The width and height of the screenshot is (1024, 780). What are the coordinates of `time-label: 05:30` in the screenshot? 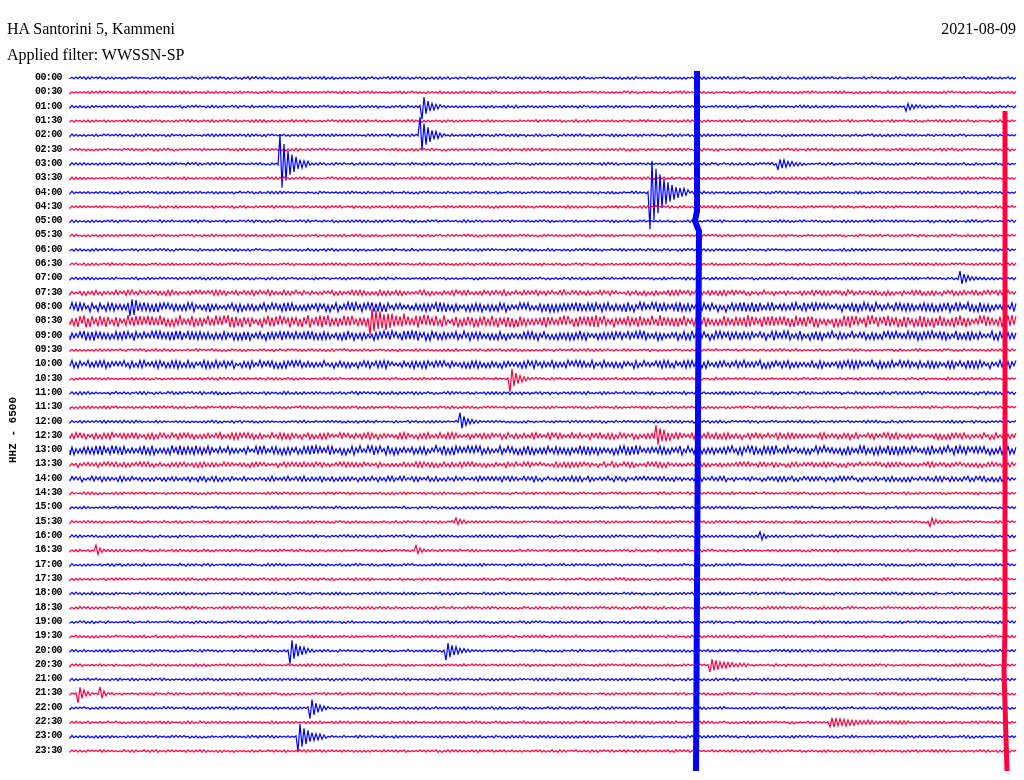 It's located at (48, 235).